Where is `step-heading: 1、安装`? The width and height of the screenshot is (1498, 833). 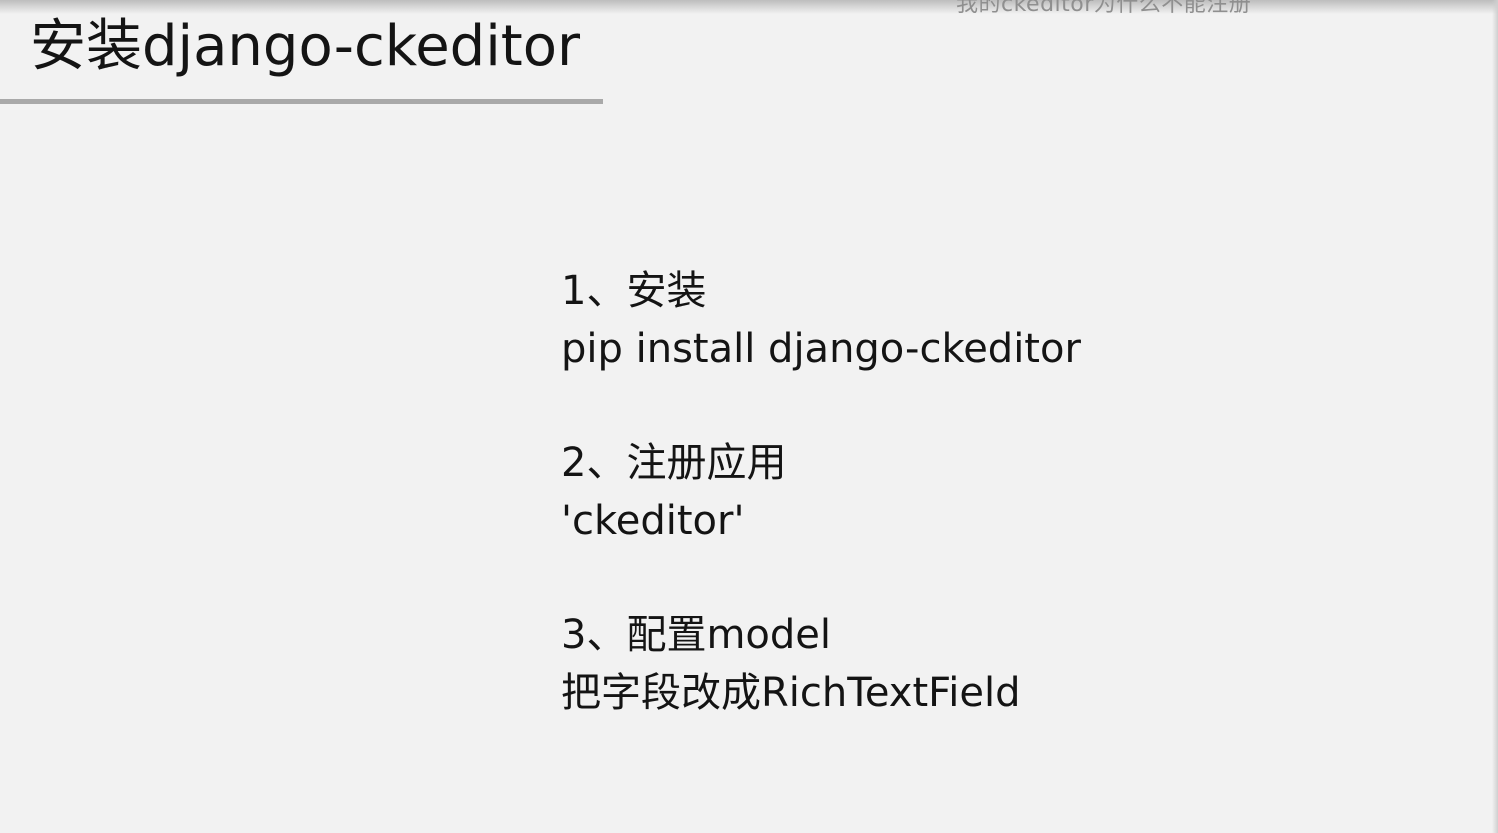 step-heading: 1、安装 is located at coordinates (634, 291).